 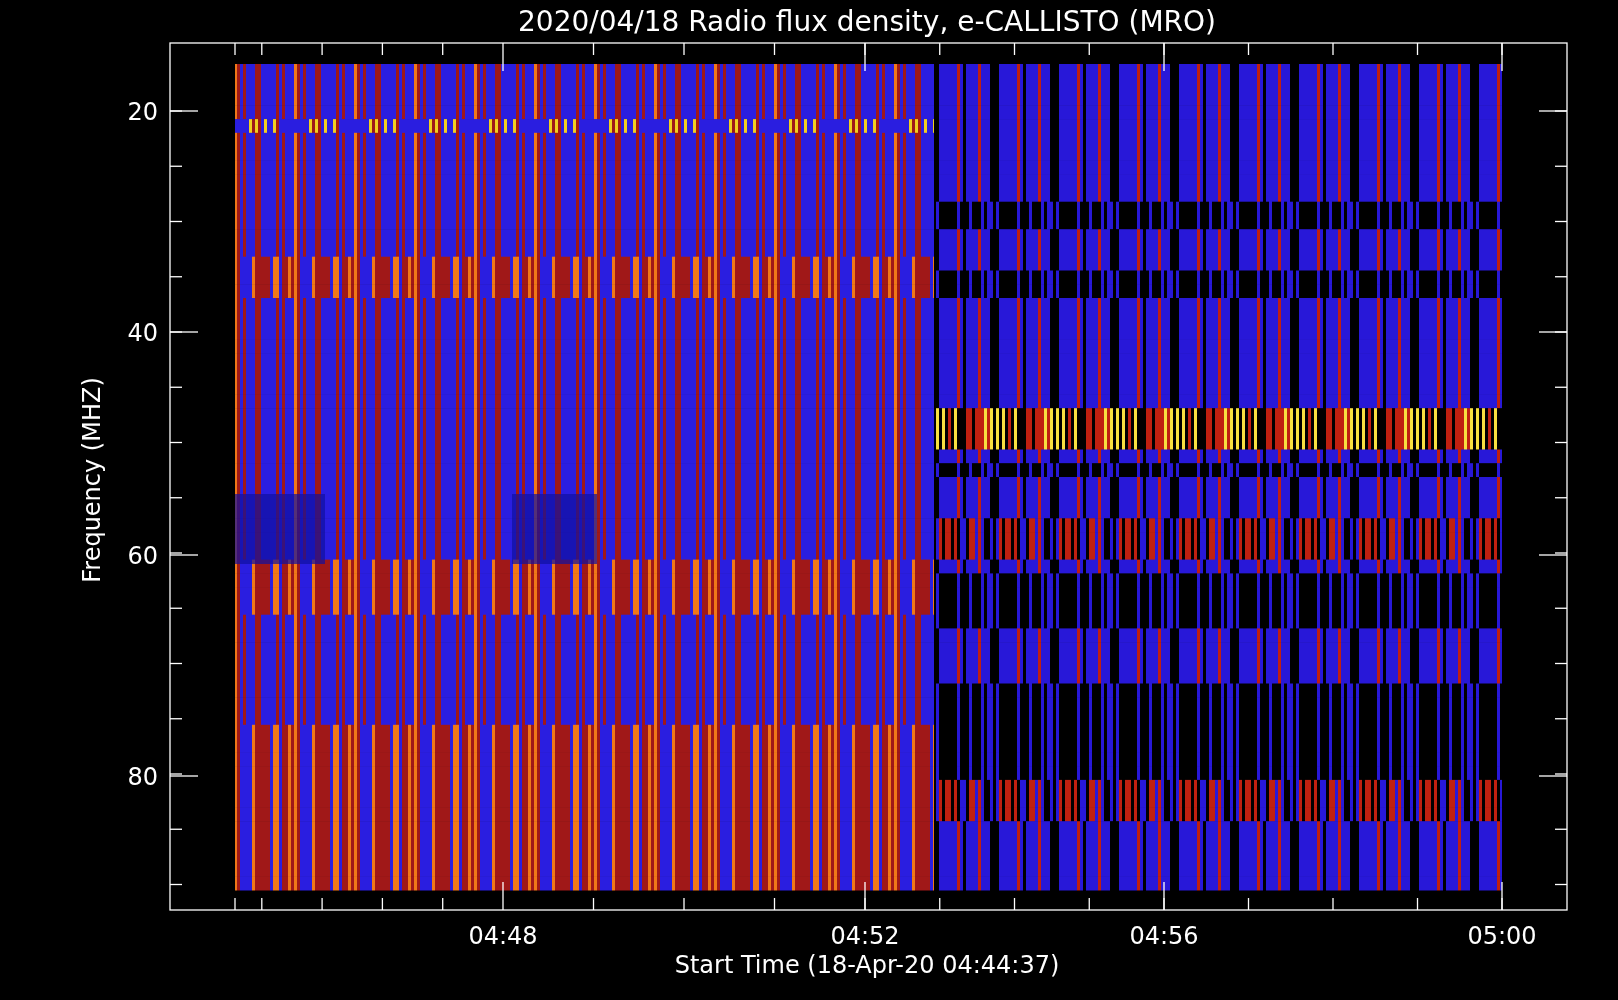 I want to click on tick-label: 04:52, so click(x=865, y=936).